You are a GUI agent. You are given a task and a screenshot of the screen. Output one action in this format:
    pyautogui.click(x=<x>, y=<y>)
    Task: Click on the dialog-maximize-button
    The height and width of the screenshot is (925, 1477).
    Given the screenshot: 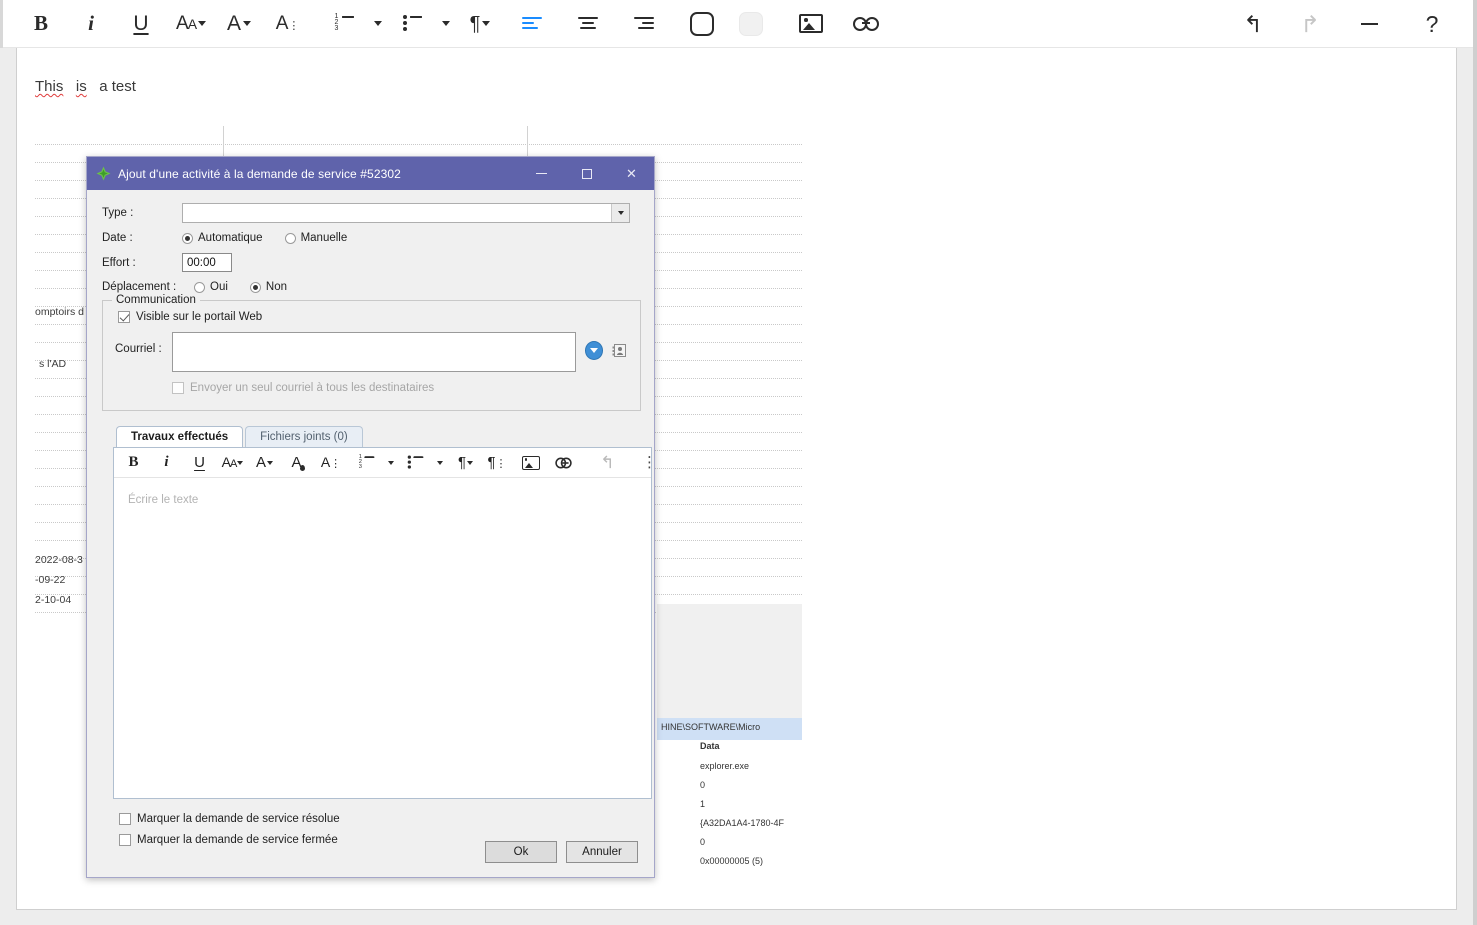 What is the action you would take?
    pyautogui.click(x=586, y=173)
    